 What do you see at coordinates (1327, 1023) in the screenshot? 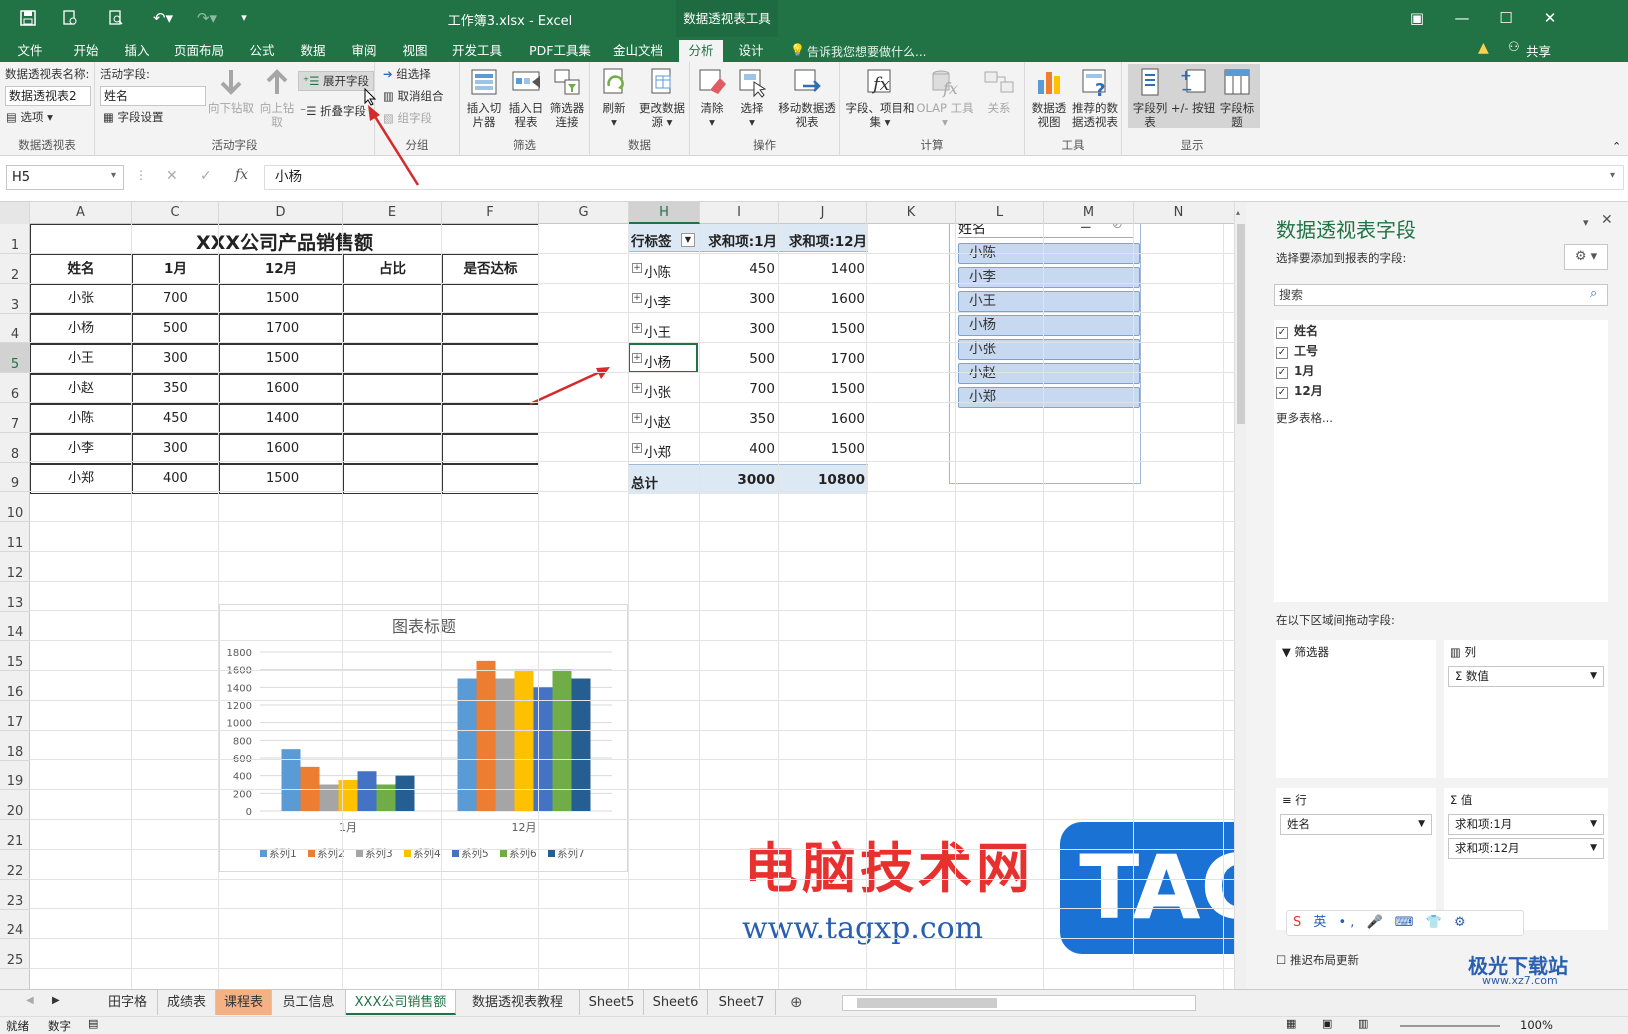
I see `page-layout-view-icon: ▣` at bounding box center [1327, 1023].